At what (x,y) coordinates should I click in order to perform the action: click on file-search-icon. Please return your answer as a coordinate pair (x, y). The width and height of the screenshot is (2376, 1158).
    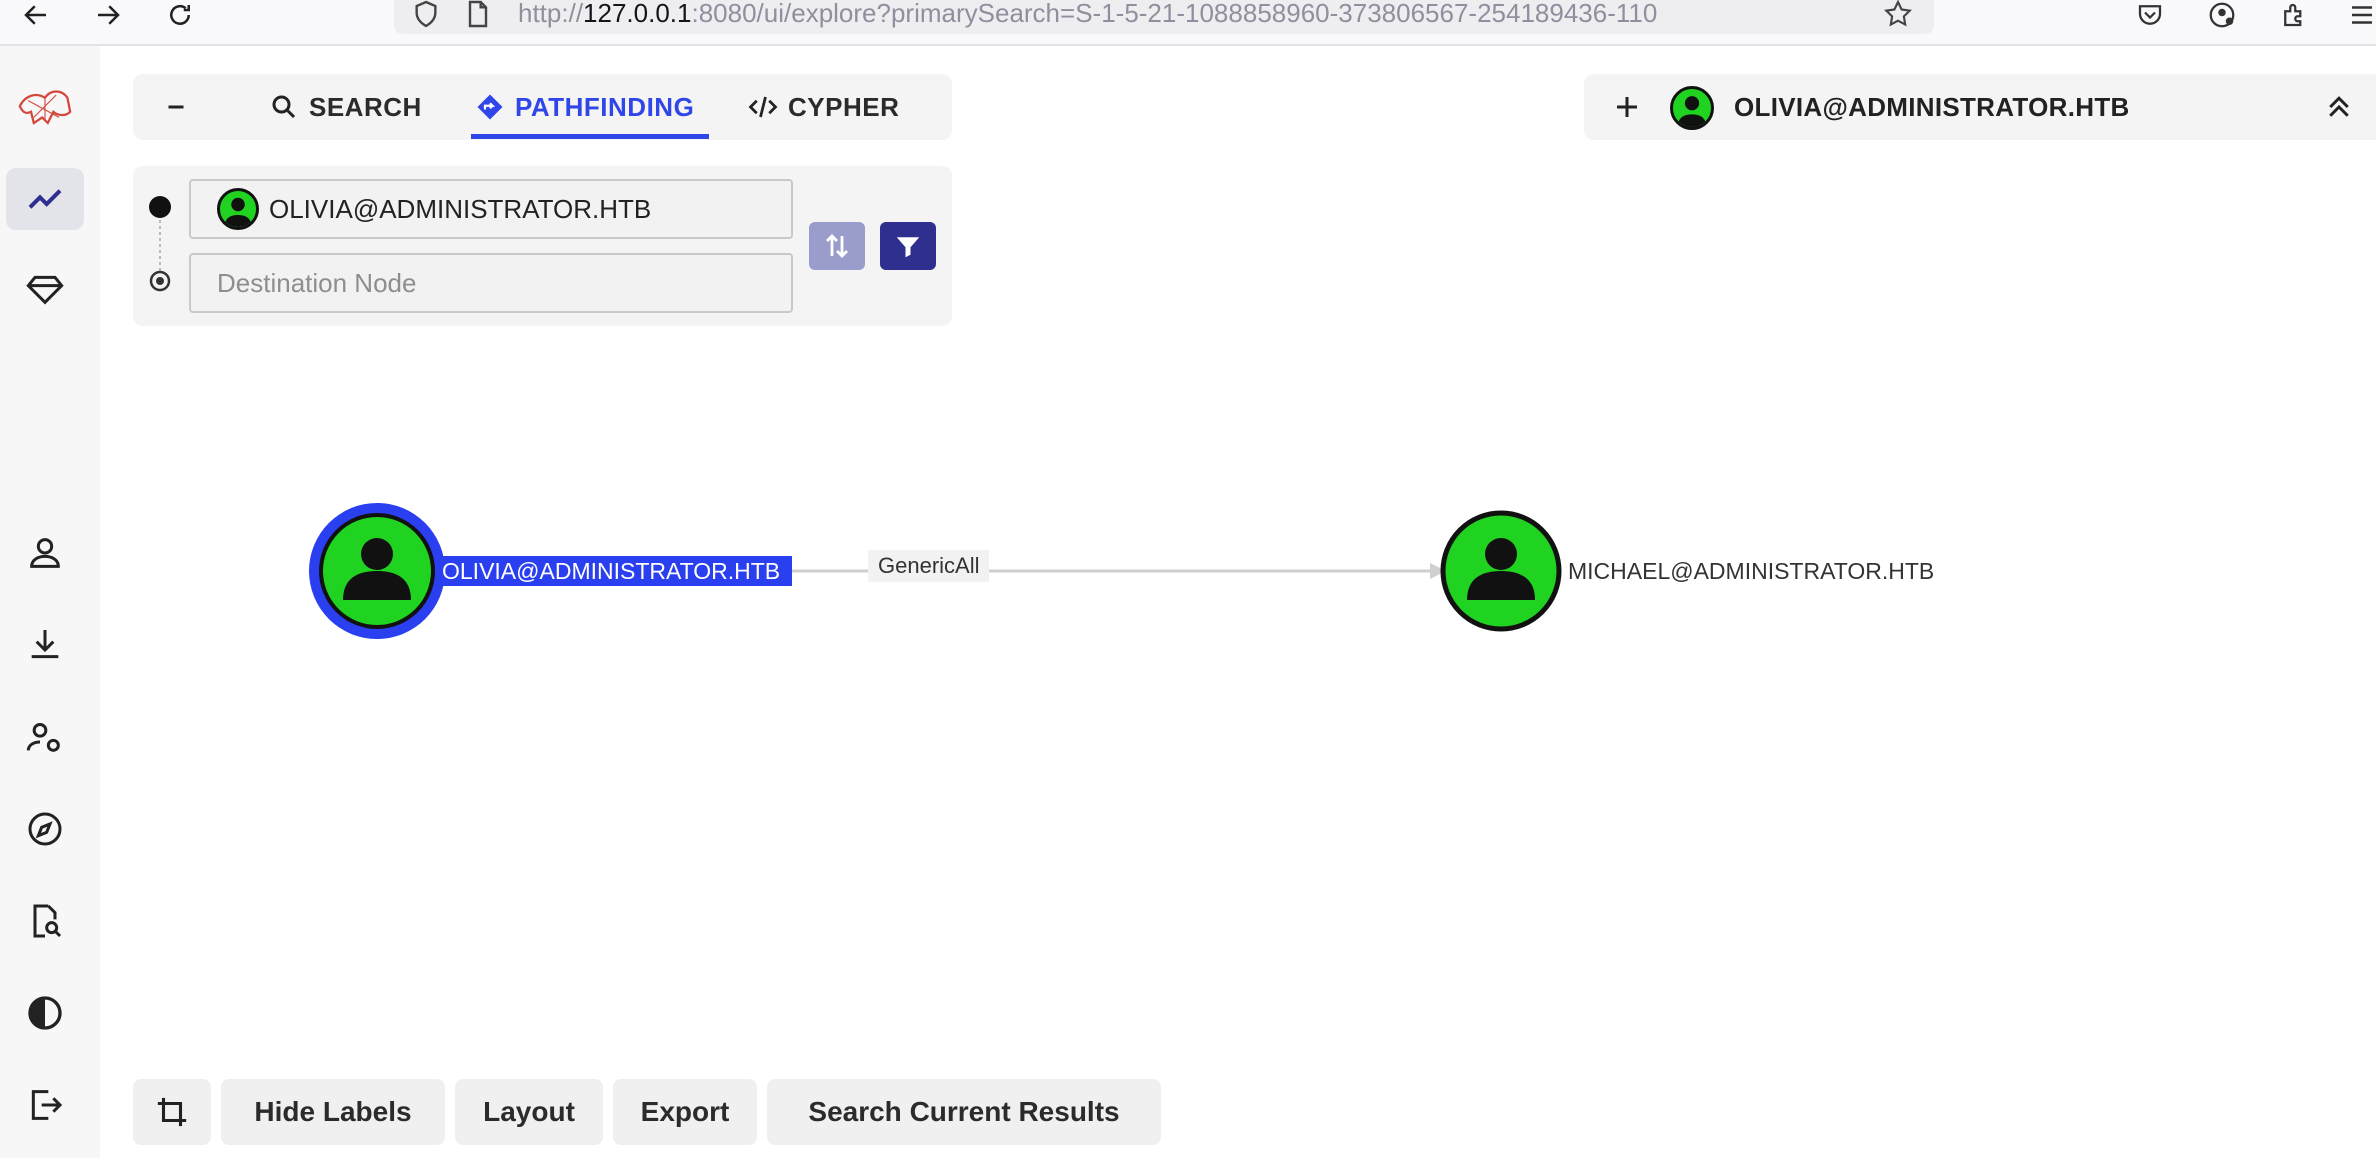
    Looking at the image, I should click on (47, 921).